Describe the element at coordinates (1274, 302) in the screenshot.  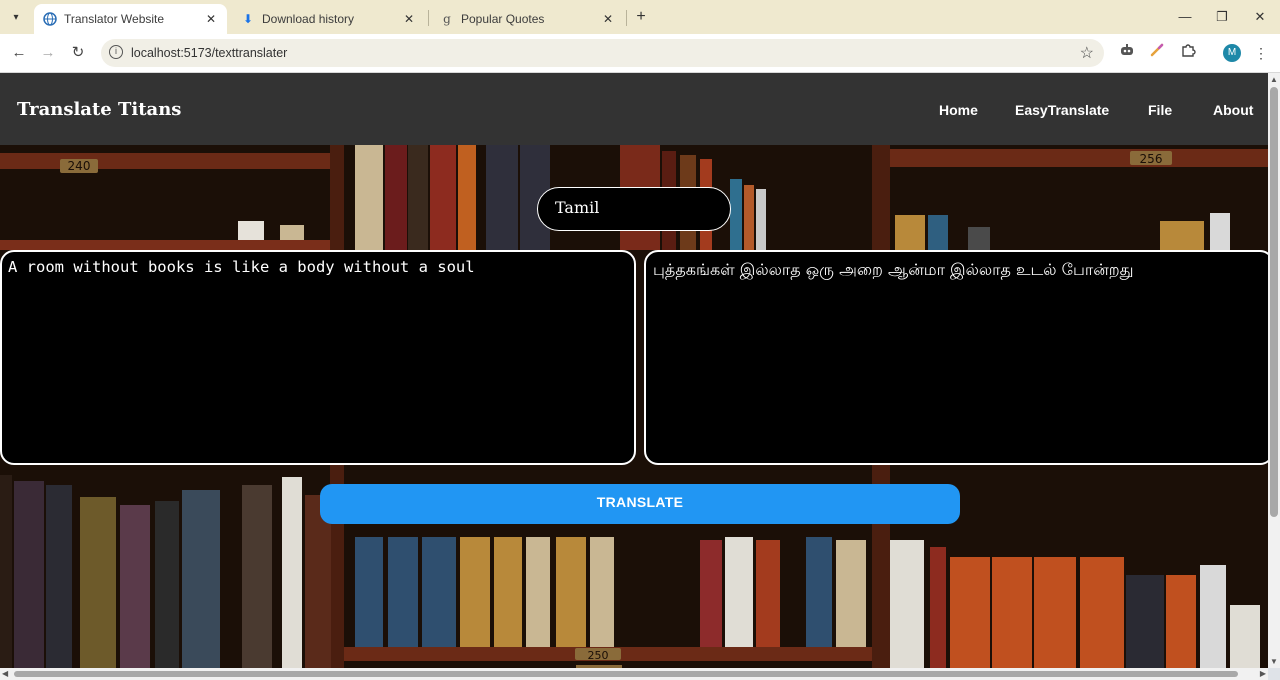
I see `vertical-scroll-thumb` at that location.